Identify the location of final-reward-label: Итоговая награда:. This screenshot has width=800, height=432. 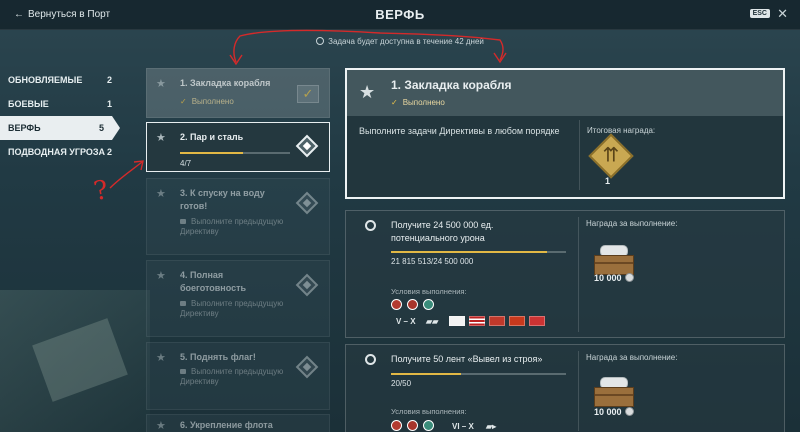
(621, 130).